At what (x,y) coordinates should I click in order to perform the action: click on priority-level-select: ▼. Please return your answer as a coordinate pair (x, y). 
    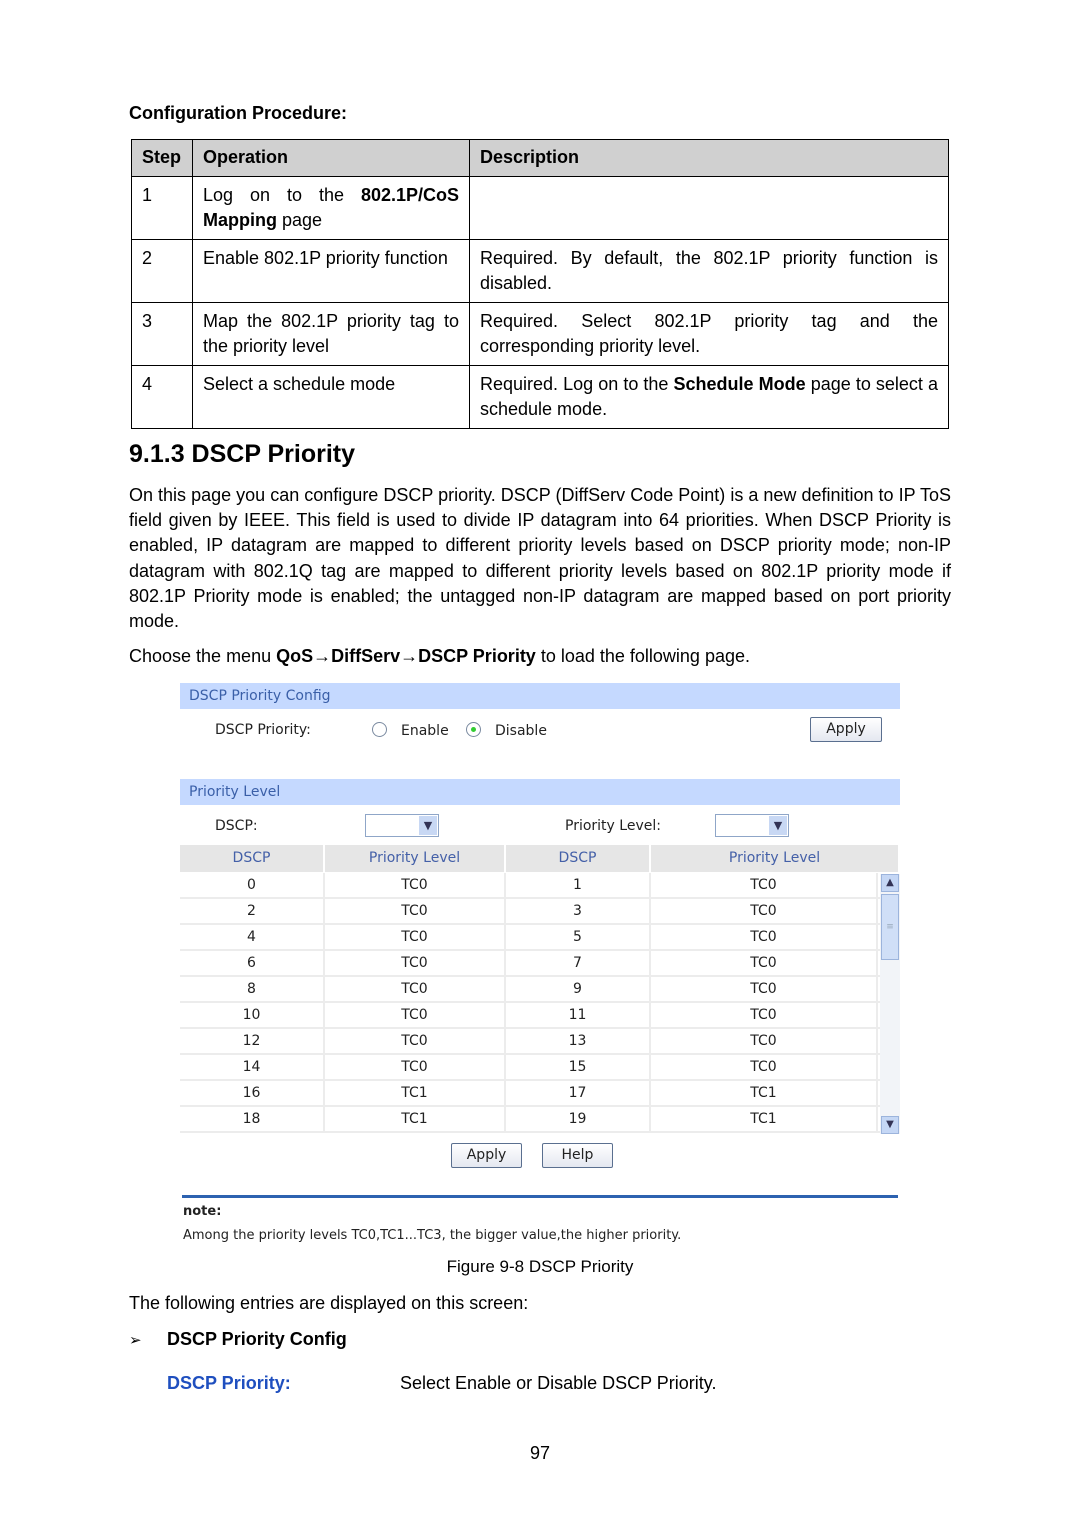
    Looking at the image, I should click on (752, 825).